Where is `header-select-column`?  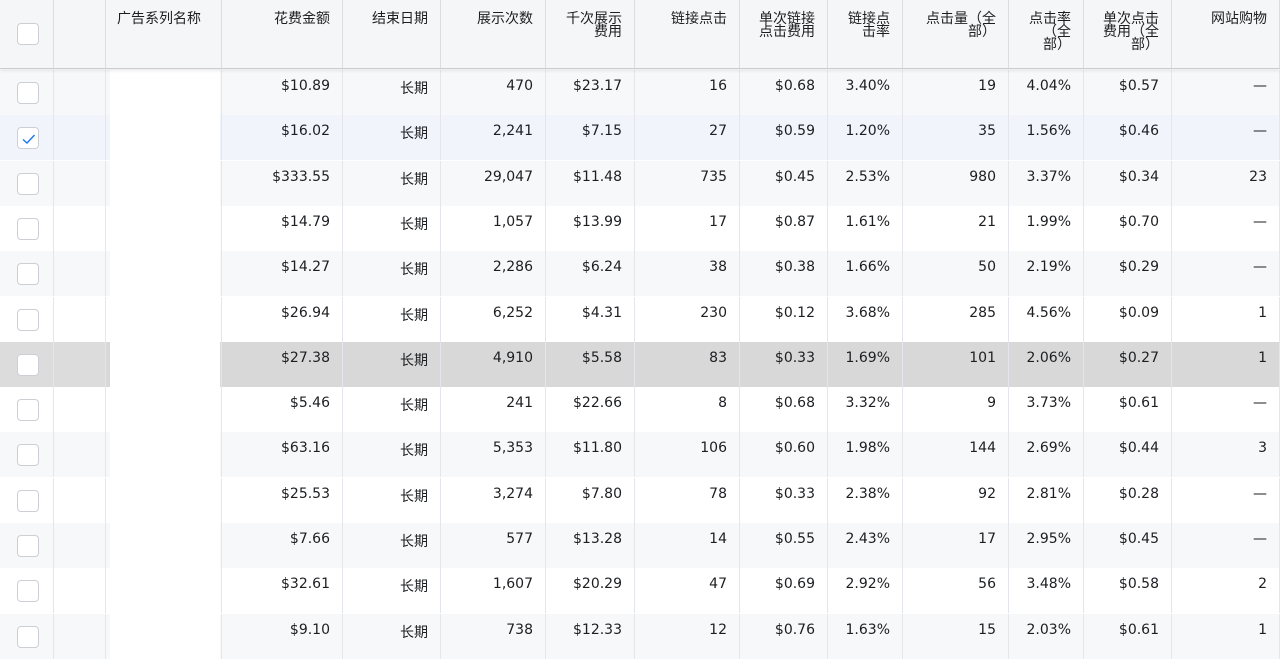
header-select-column is located at coordinates (27, 34).